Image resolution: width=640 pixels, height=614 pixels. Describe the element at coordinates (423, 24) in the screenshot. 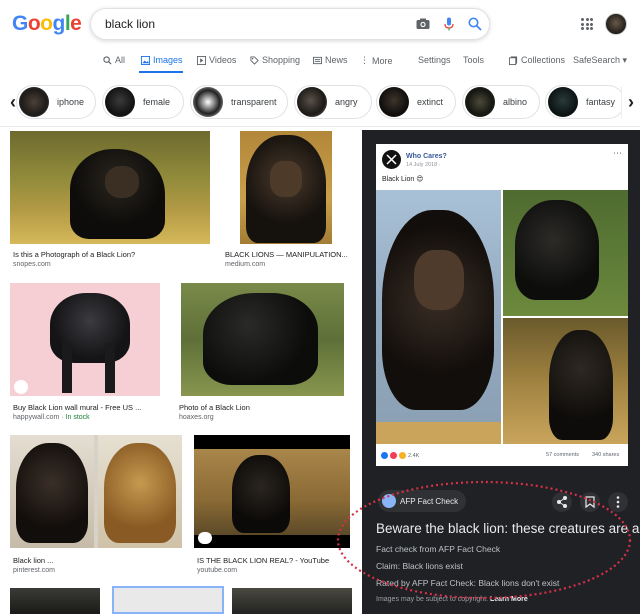

I see `camera-icon` at that location.